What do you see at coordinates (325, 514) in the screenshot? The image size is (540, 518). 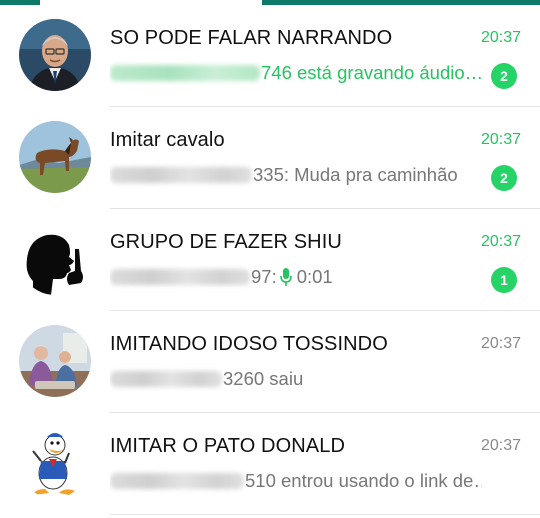 I see `divider` at bounding box center [325, 514].